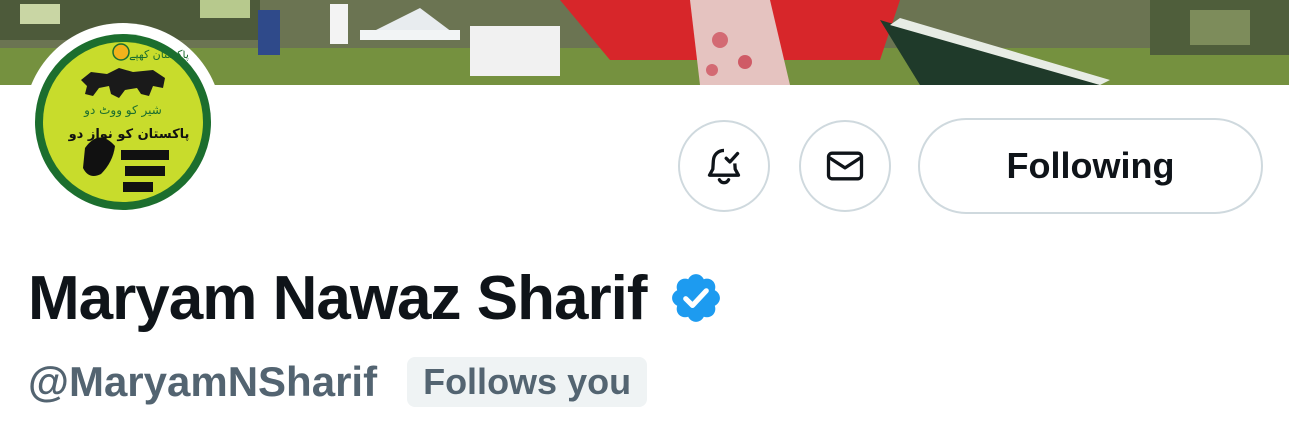  I want to click on display-name: Maryam Nawaz Sharif, so click(337, 298).